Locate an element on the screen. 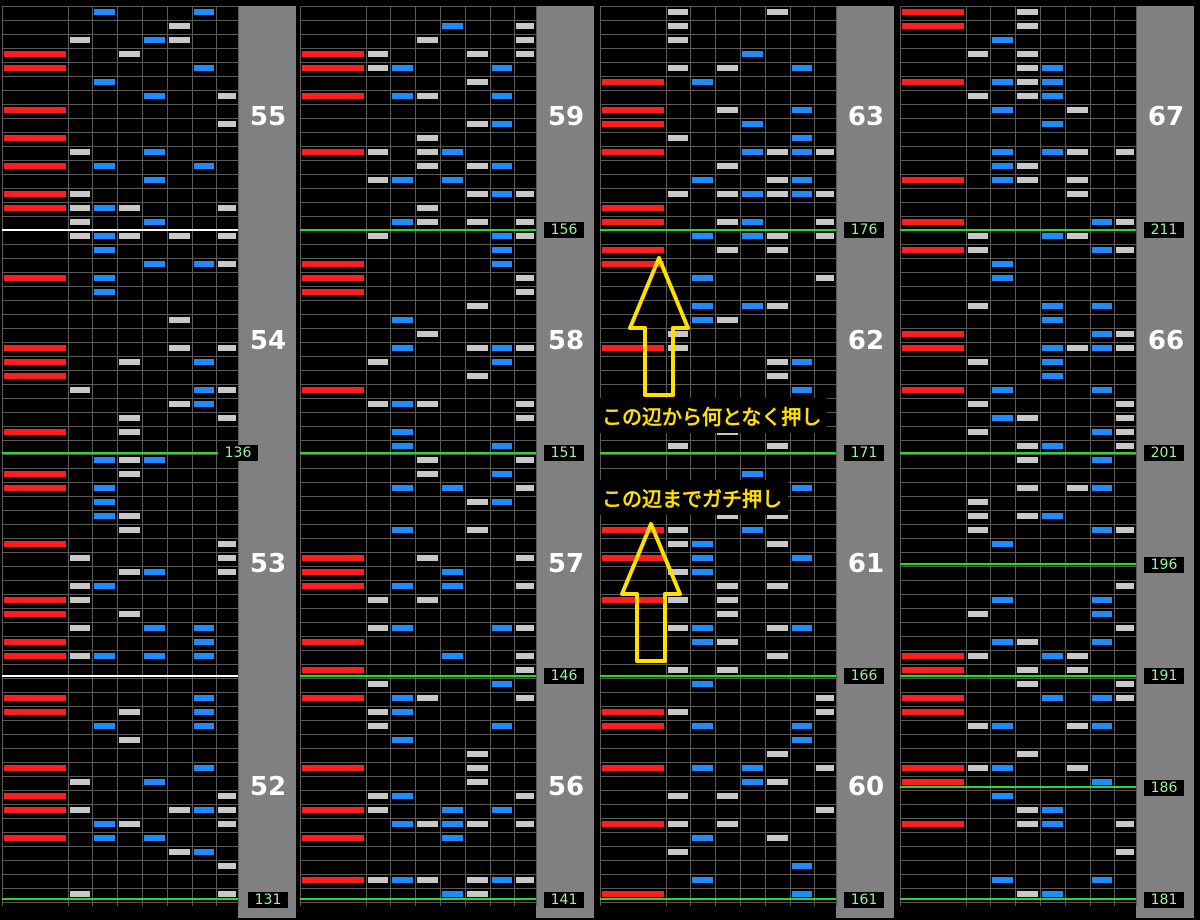 This screenshot has width=1200, height=920. note-count-label: 156 is located at coordinates (564, 230).